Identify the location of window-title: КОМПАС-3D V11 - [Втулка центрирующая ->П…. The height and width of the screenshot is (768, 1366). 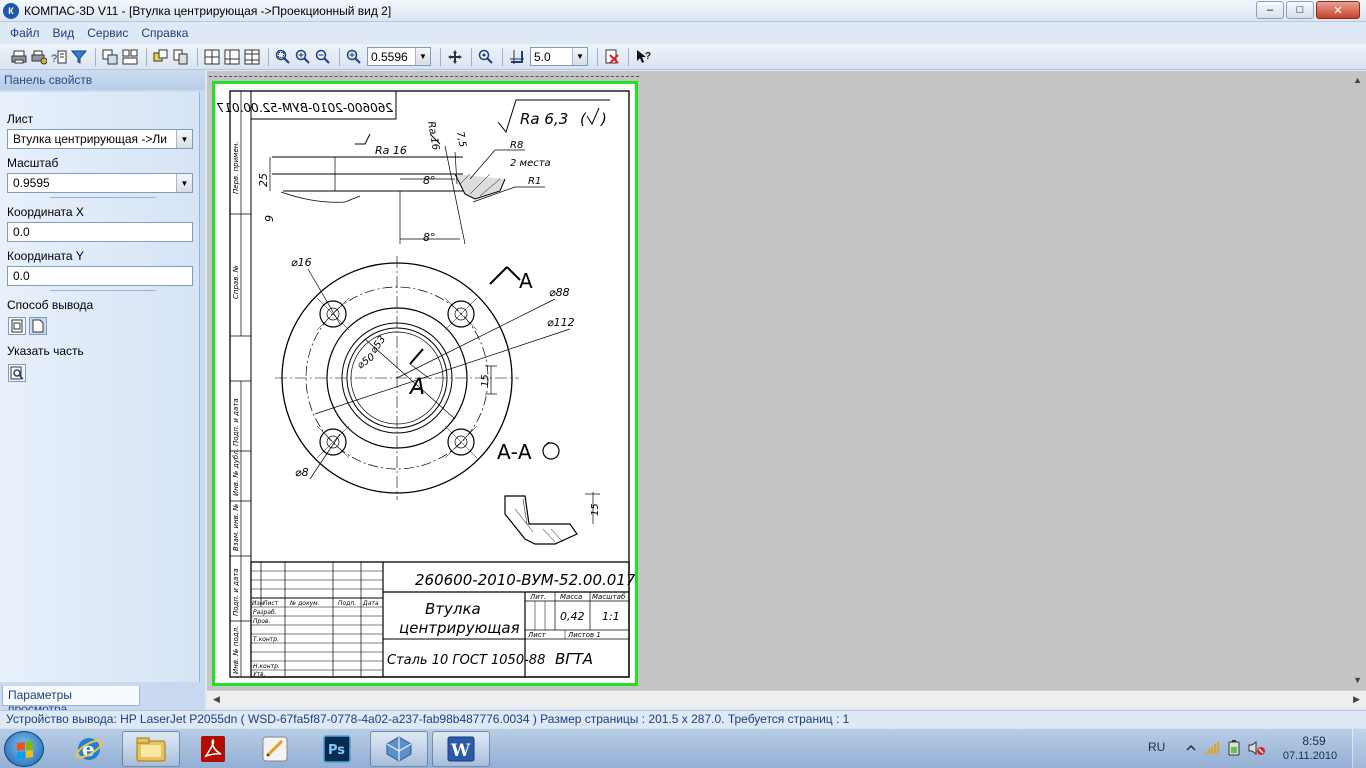
(208, 10).